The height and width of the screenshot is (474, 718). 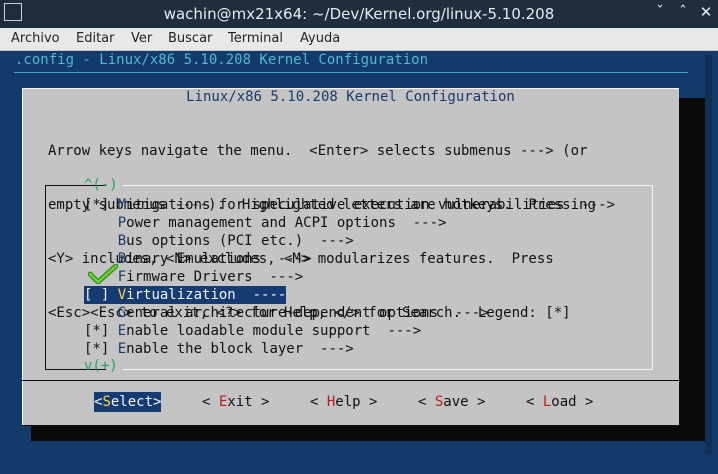 What do you see at coordinates (343, 402) in the screenshot?
I see `help-button: < Help >` at bounding box center [343, 402].